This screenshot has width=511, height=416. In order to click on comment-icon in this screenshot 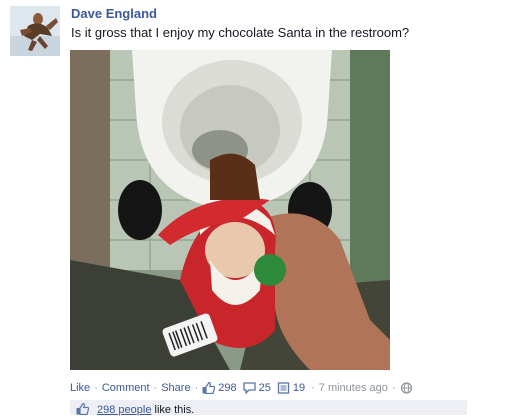, I will do `click(249, 388)`.